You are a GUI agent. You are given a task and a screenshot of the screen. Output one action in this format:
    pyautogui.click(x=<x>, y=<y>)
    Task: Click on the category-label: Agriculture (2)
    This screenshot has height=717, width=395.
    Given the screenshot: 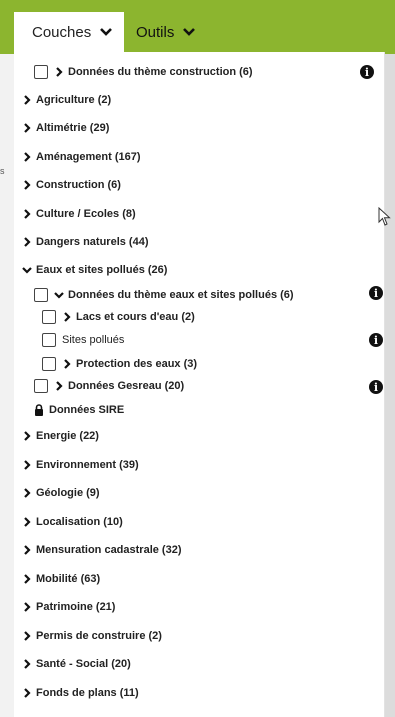 What is the action you would take?
    pyautogui.click(x=74, y=100)
    